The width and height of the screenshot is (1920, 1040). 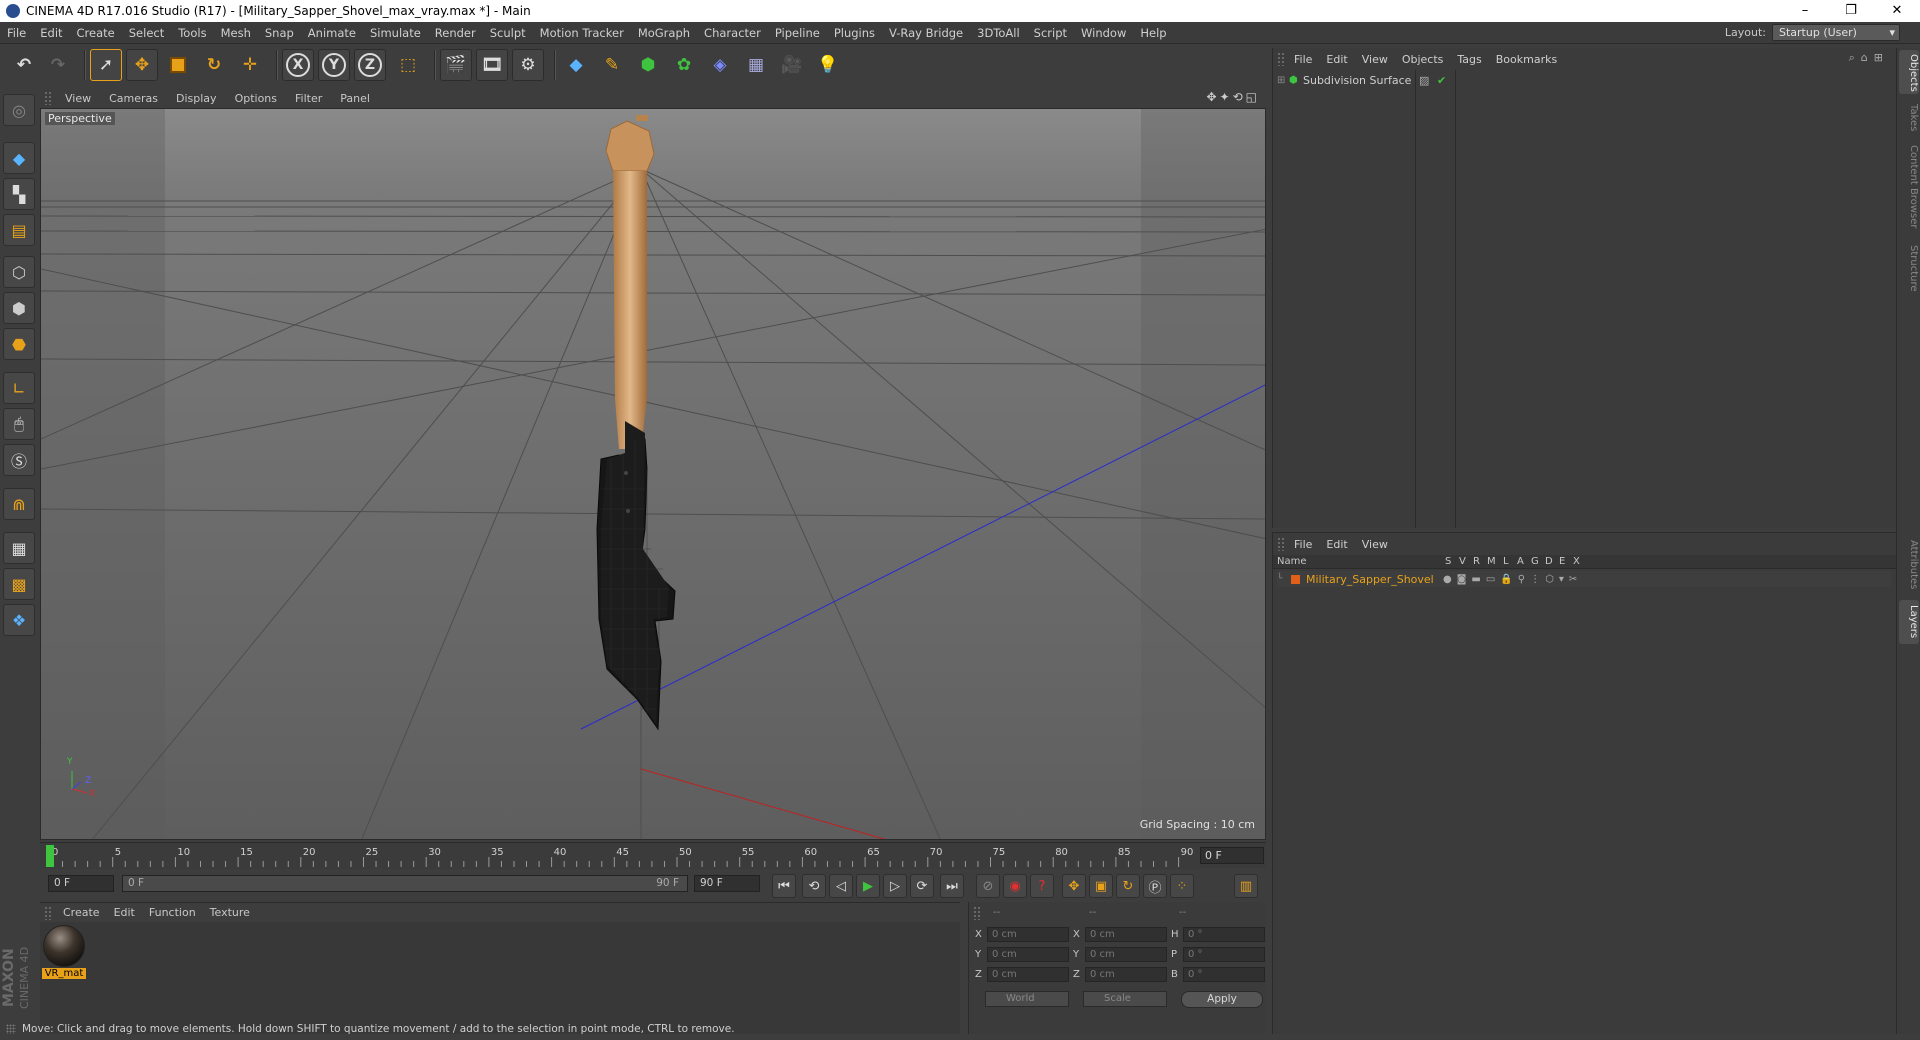 What do you see at coordinates (456, 65) in the screenshot?
I see `render-view-icon: 🎬` at bounding box center [456, 65].